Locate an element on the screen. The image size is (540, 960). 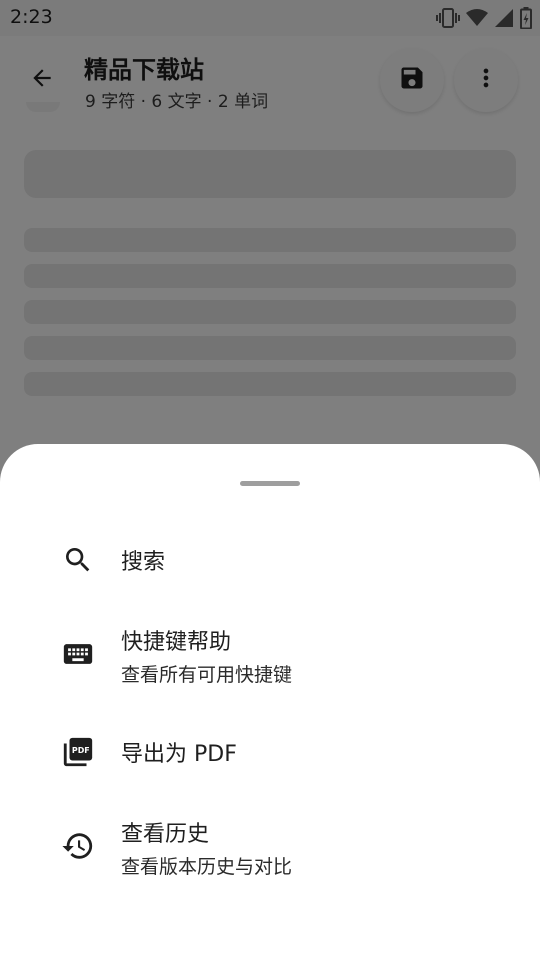
menu-item-sublabel: 查看所有可用快捷键 is located at coordinates (207, 675).